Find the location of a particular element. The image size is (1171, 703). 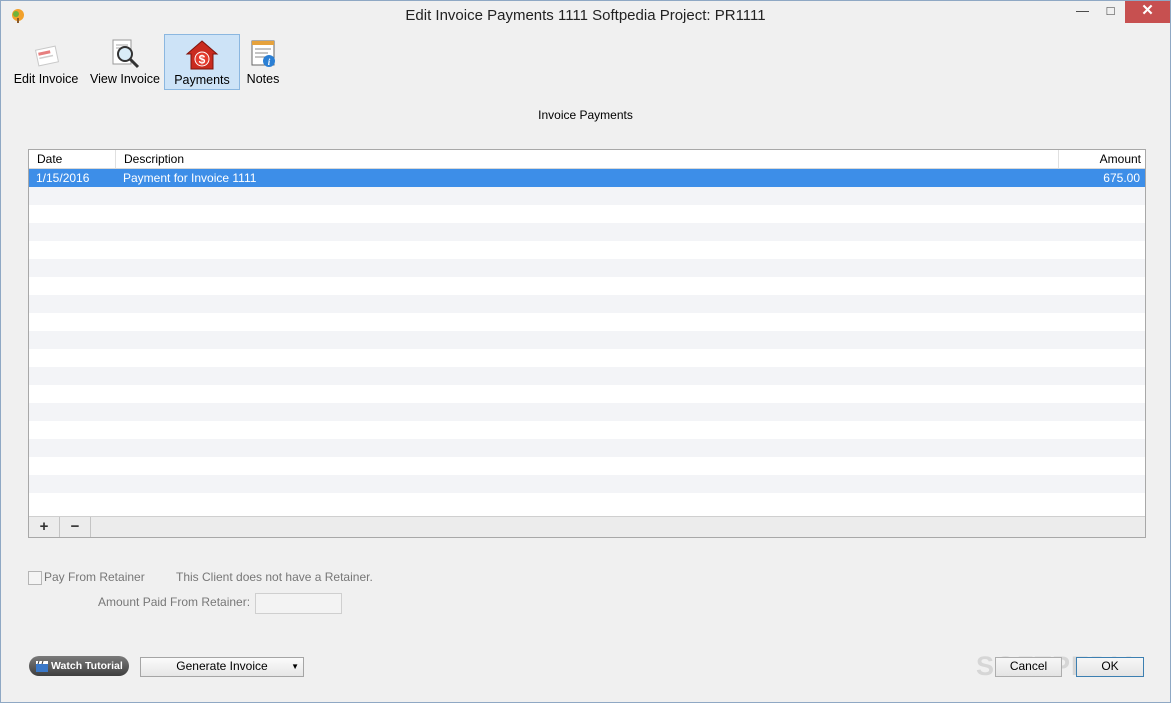

dropdown-arrow-icon: ▼ is located at coordinates (295, 666).